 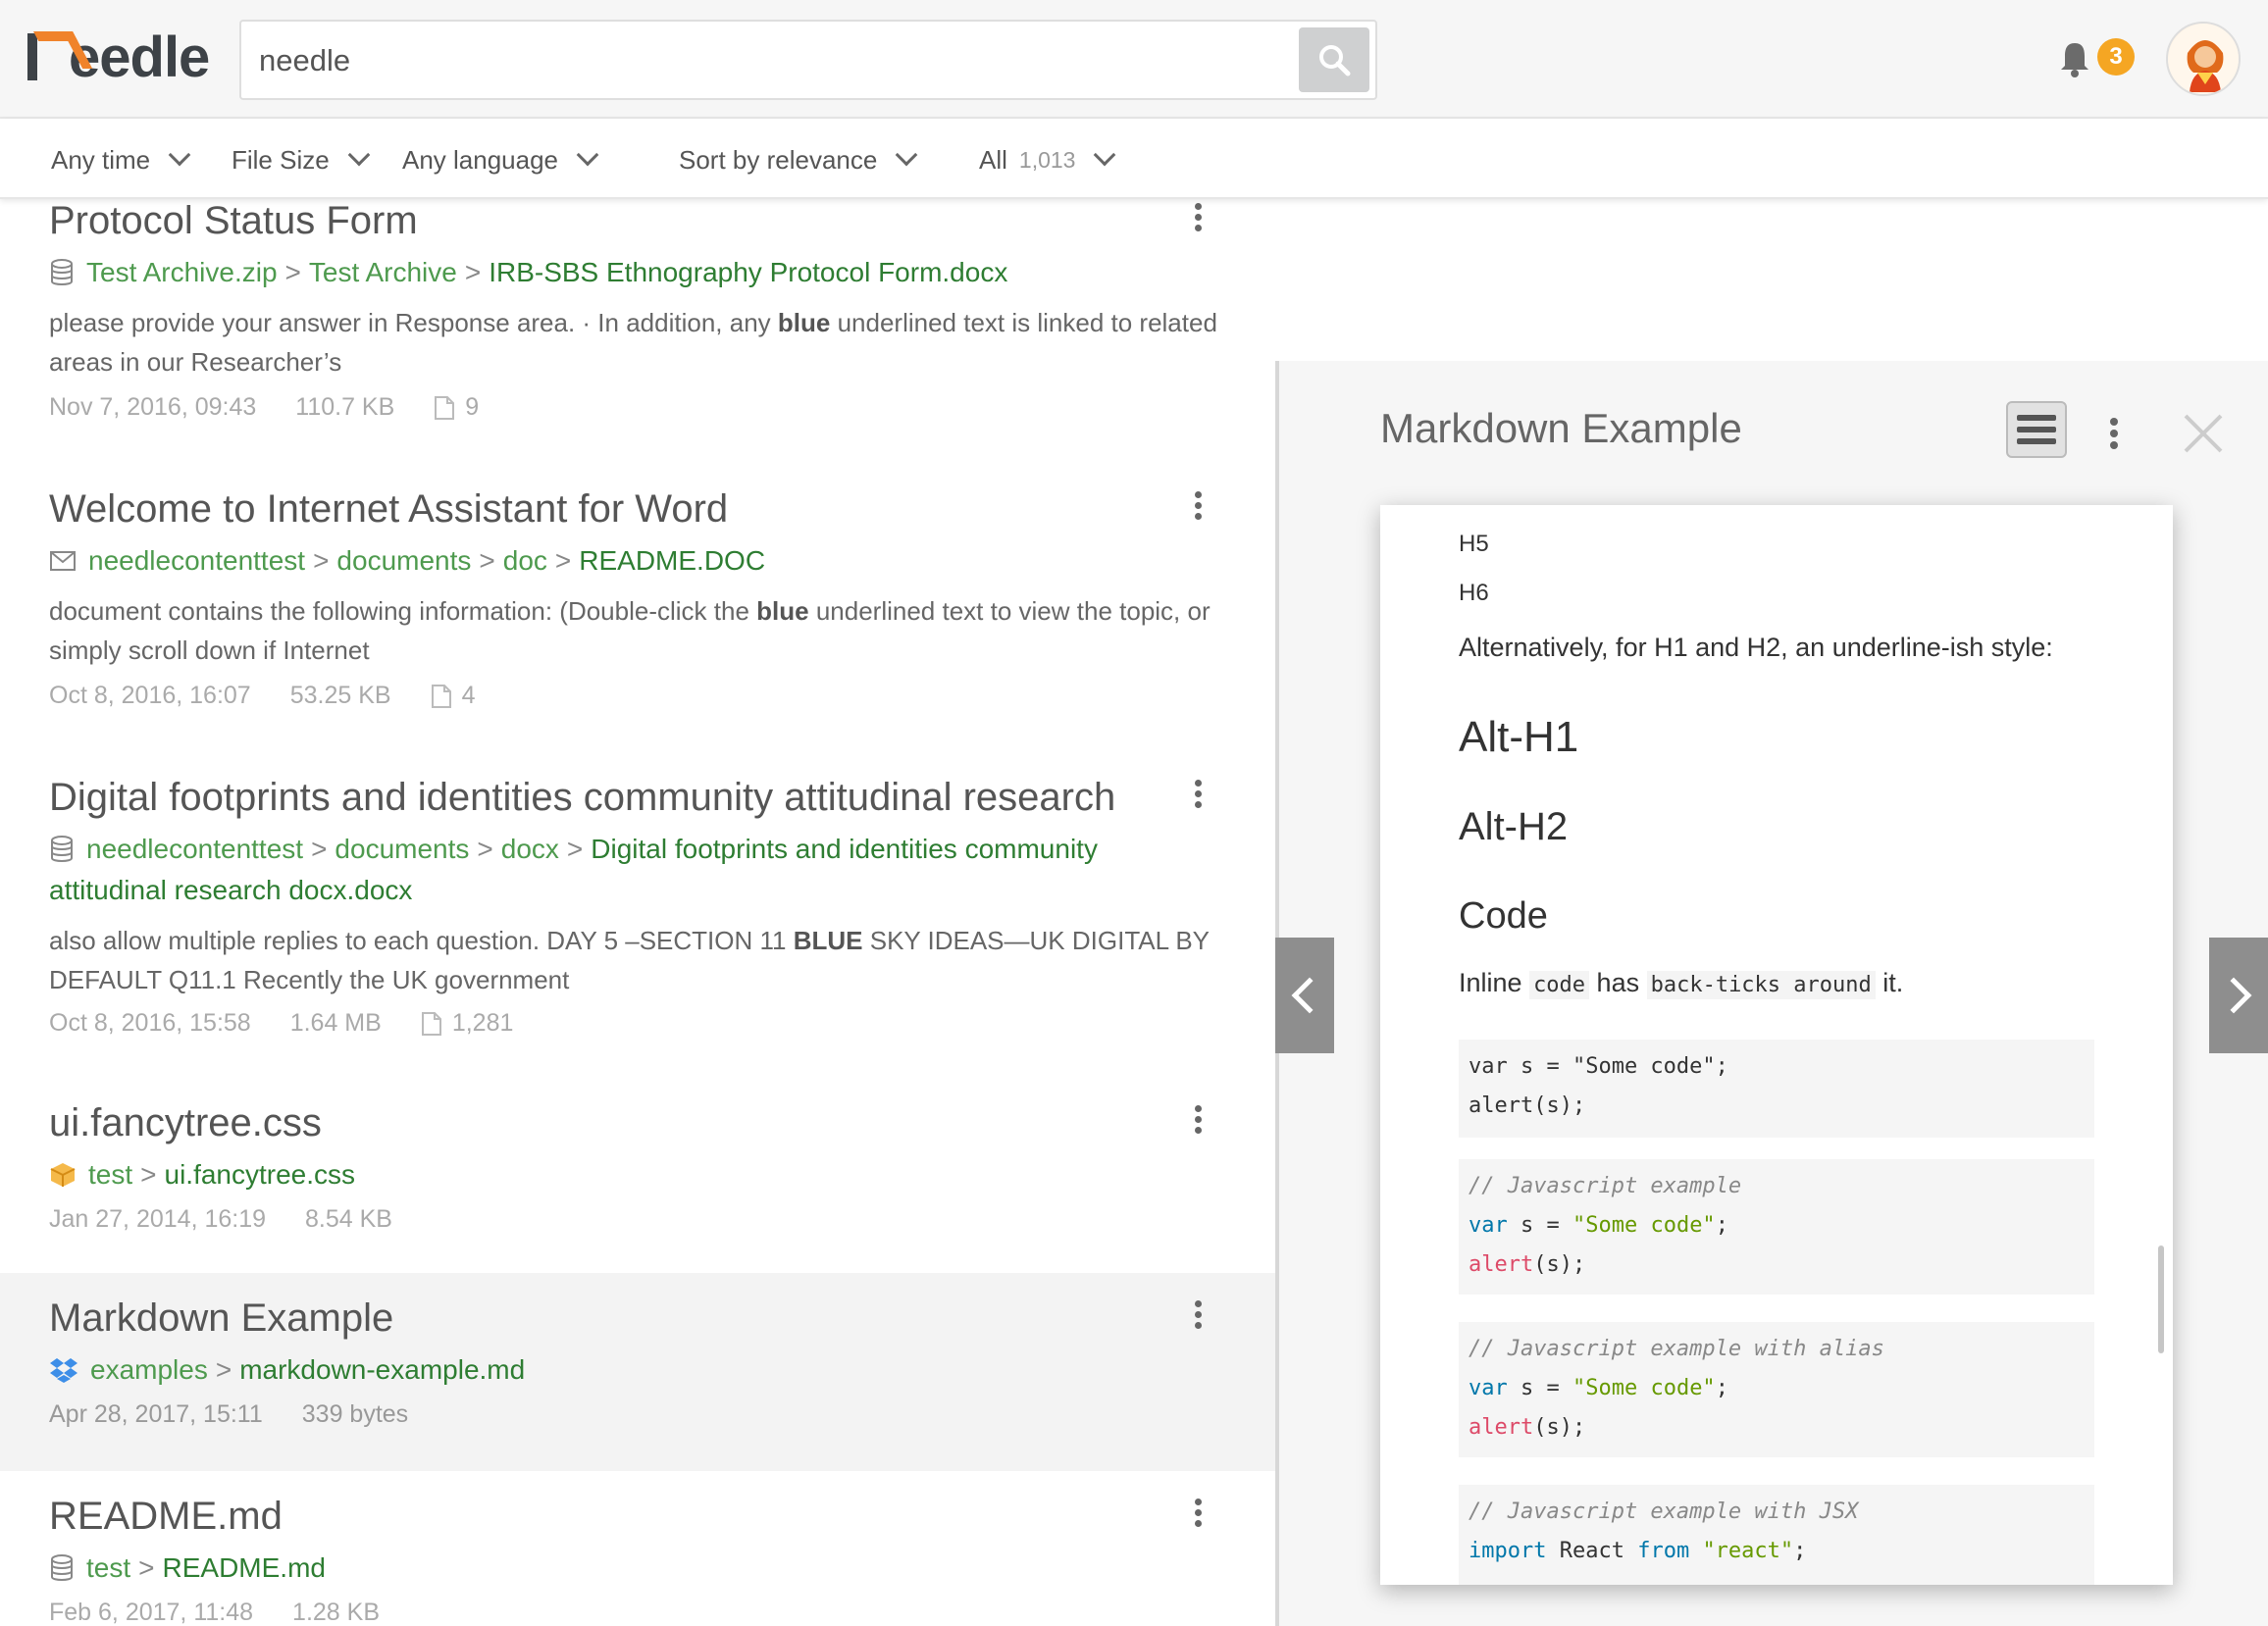 What do you see at coordinates (156, 1414) in the screenshot?
I see `result-date: Apr 28, 2017, 15:11` at bounding box center [156, 1414].